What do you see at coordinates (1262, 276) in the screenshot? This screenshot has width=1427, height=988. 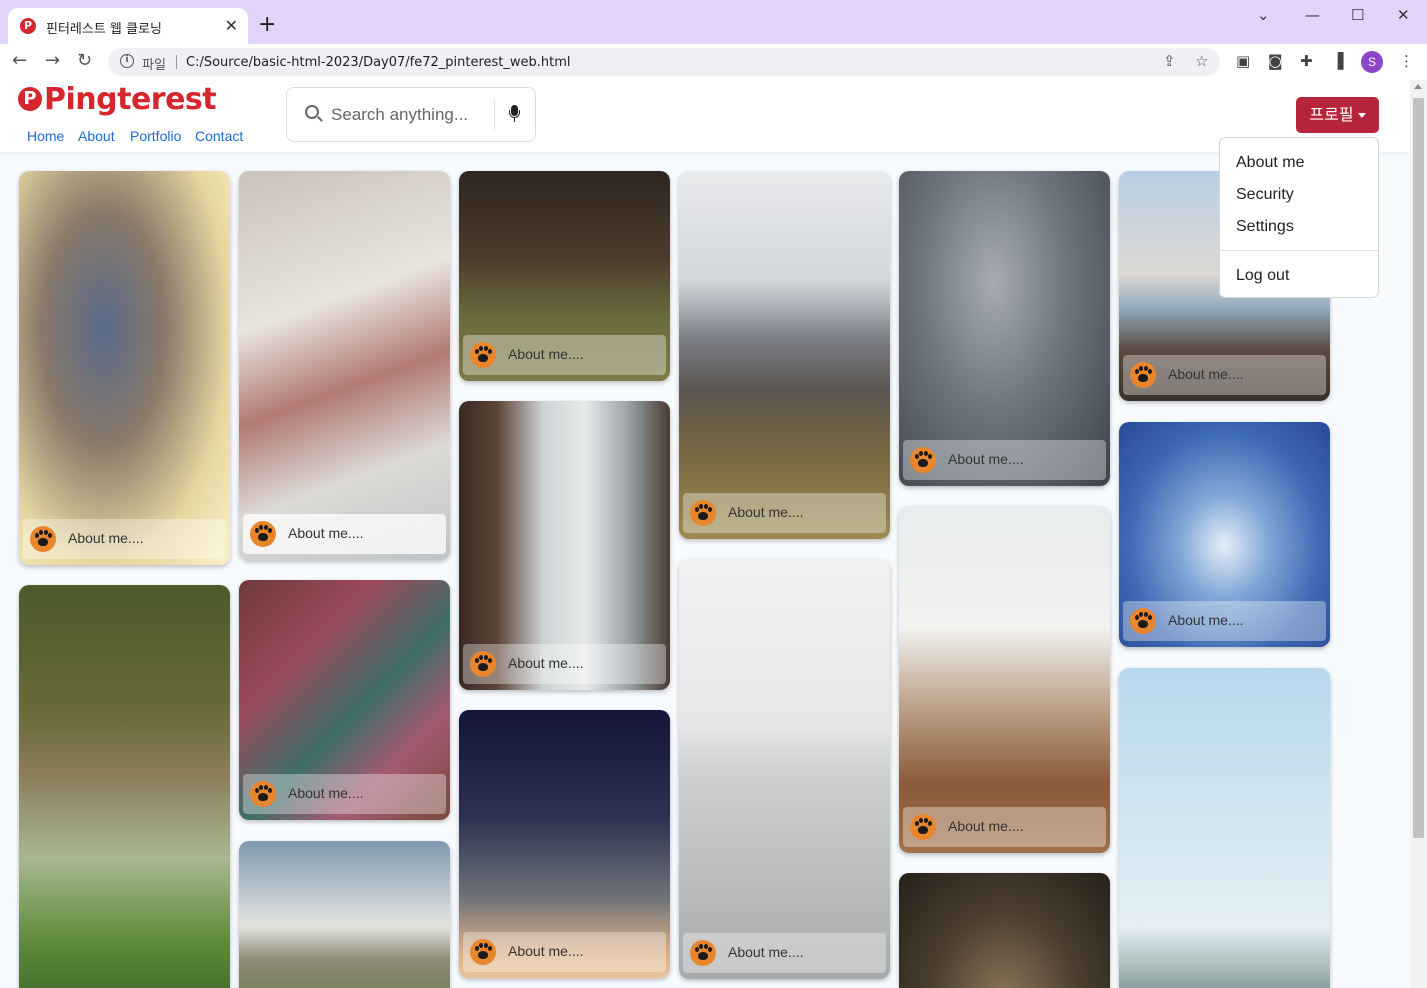 I see `dropdown-item-log-out: Log out` at bounding box center [1262, 276].